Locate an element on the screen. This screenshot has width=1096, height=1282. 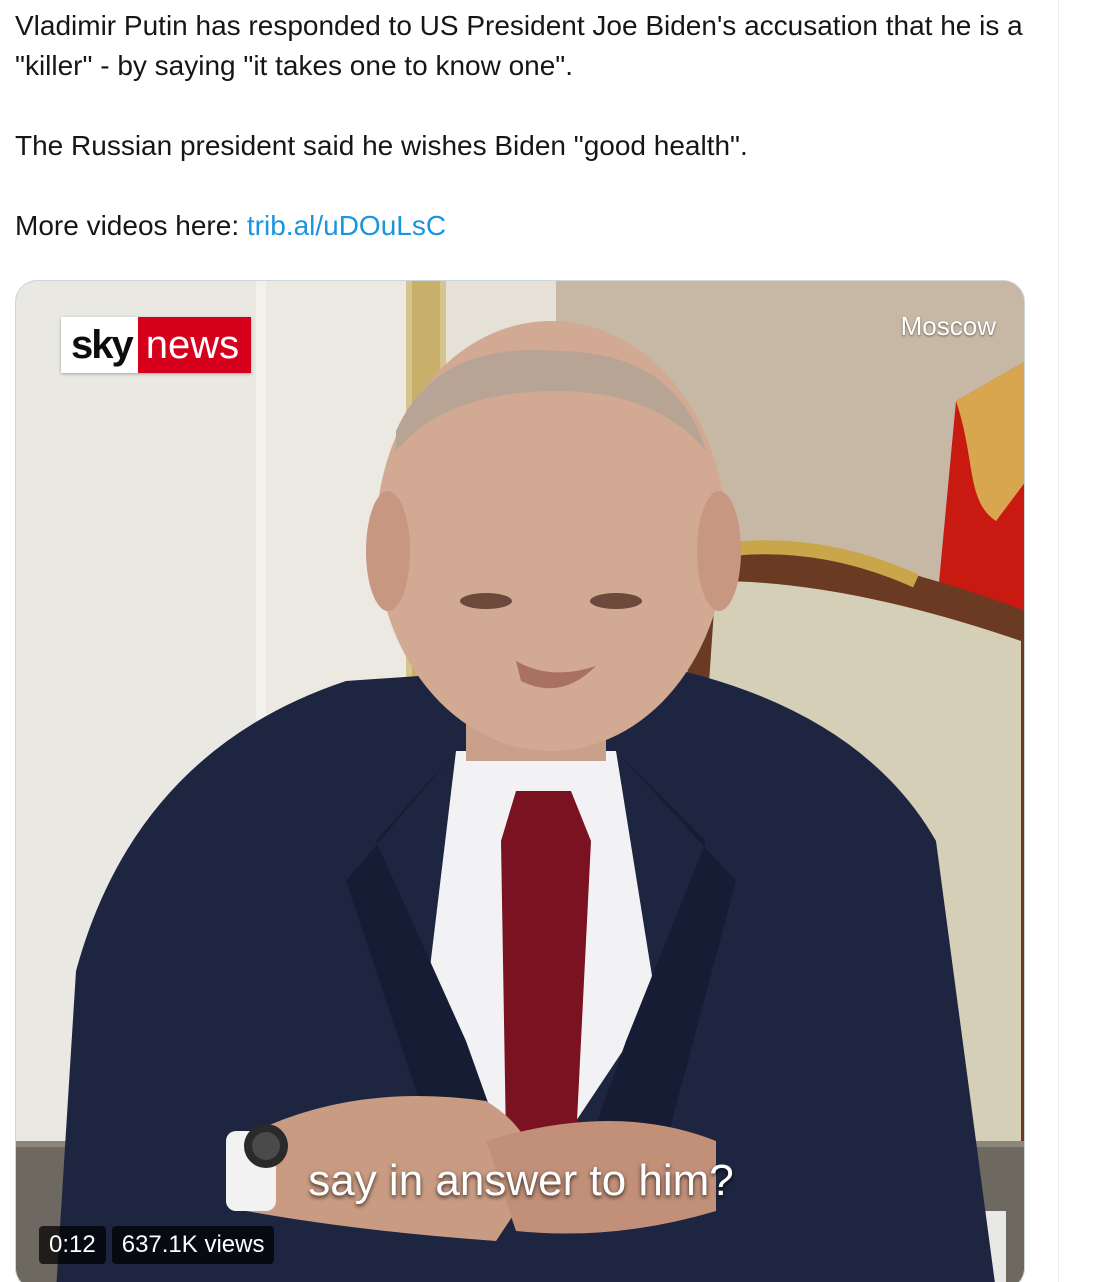
sky-news-logo: sky news is located at coordinates (156, 345).